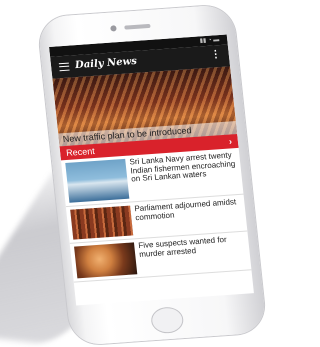 The width and height of the screenshot is (320, 347). Describe the element at coordinates (182, 246) in the screenshot. I see `news-headline: Five suspects wanted for murder arrested` at that location.